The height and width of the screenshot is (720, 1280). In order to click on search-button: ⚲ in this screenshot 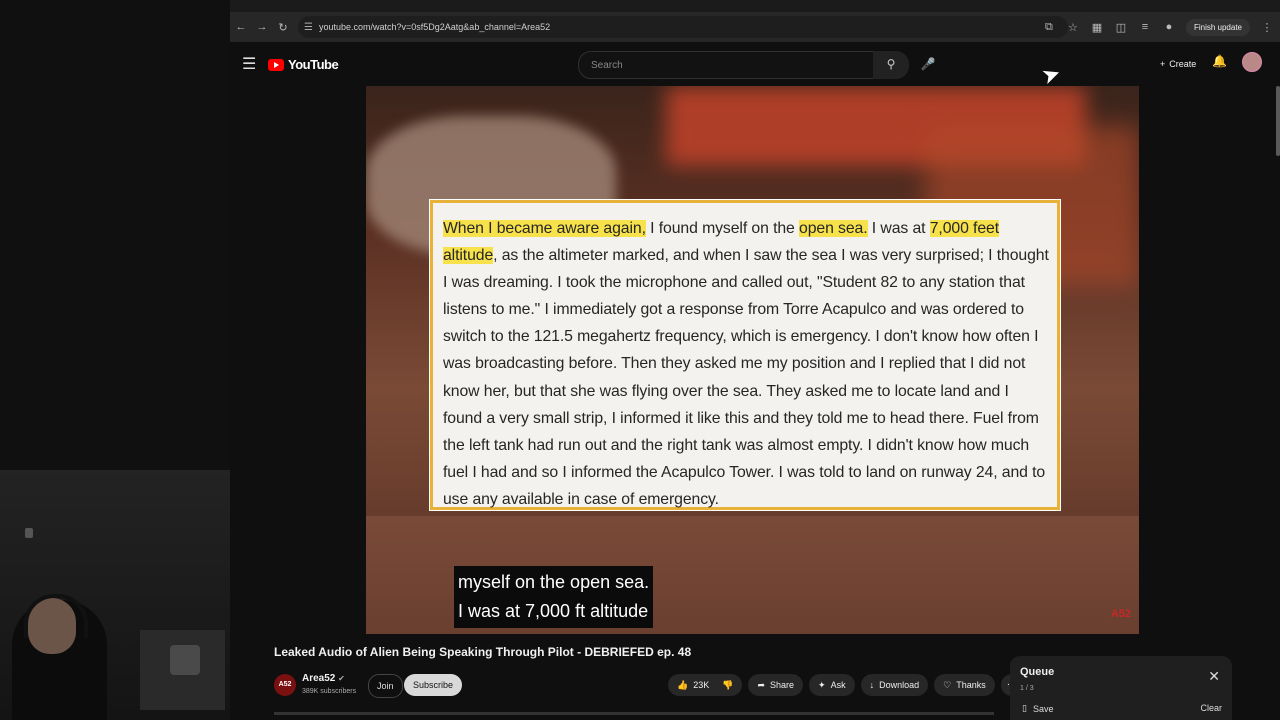, I will do `click(891, 65)`.